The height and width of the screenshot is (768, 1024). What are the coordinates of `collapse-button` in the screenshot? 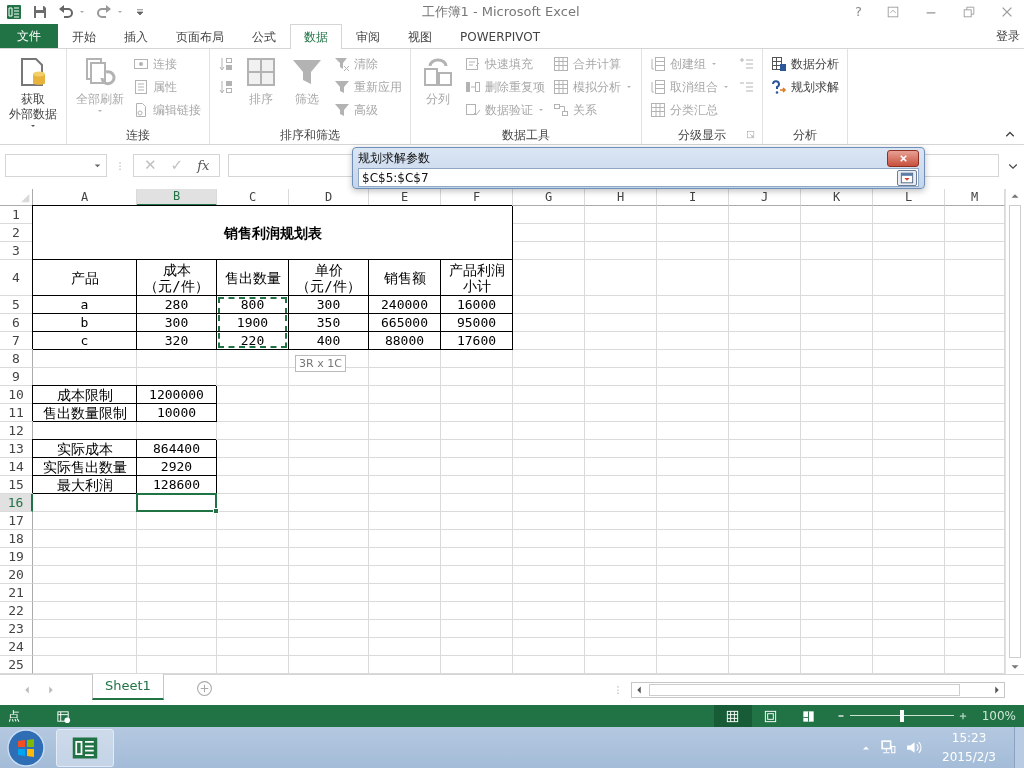 It's located at (907, 177).